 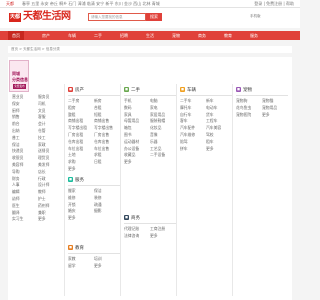 I want to click on promo-banner: 同城 分类信息 免费发布, so click(x=19, y=76).